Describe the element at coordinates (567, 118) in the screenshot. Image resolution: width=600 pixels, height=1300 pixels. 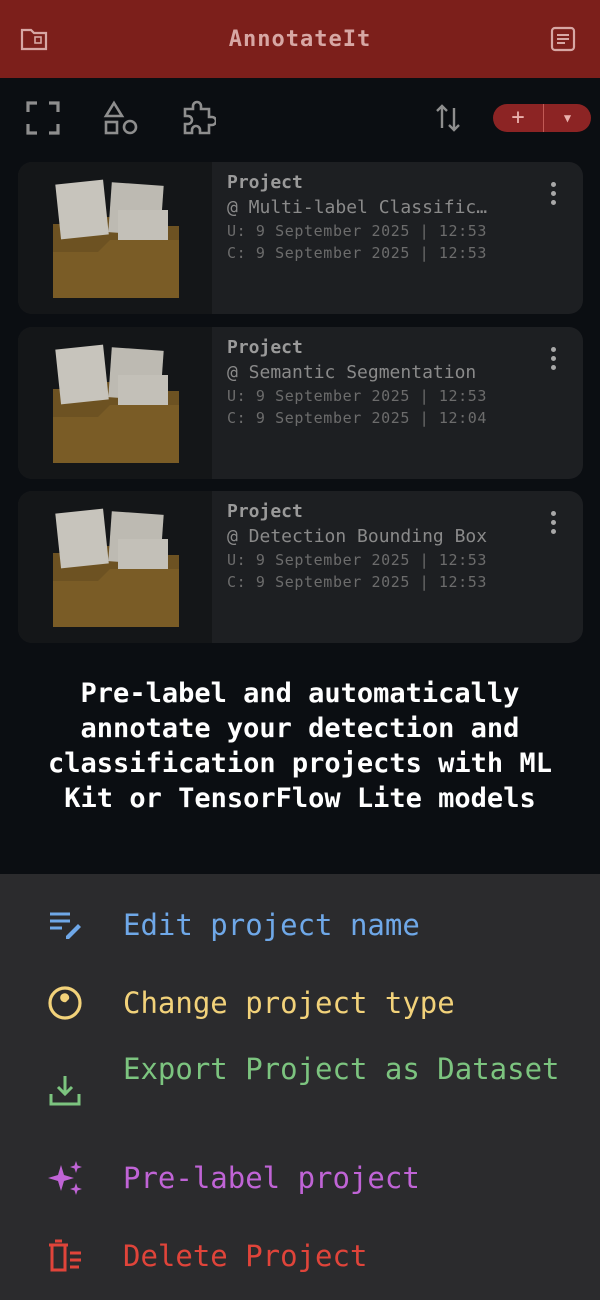
I see `chevron-down-icon: ▼` at that location.